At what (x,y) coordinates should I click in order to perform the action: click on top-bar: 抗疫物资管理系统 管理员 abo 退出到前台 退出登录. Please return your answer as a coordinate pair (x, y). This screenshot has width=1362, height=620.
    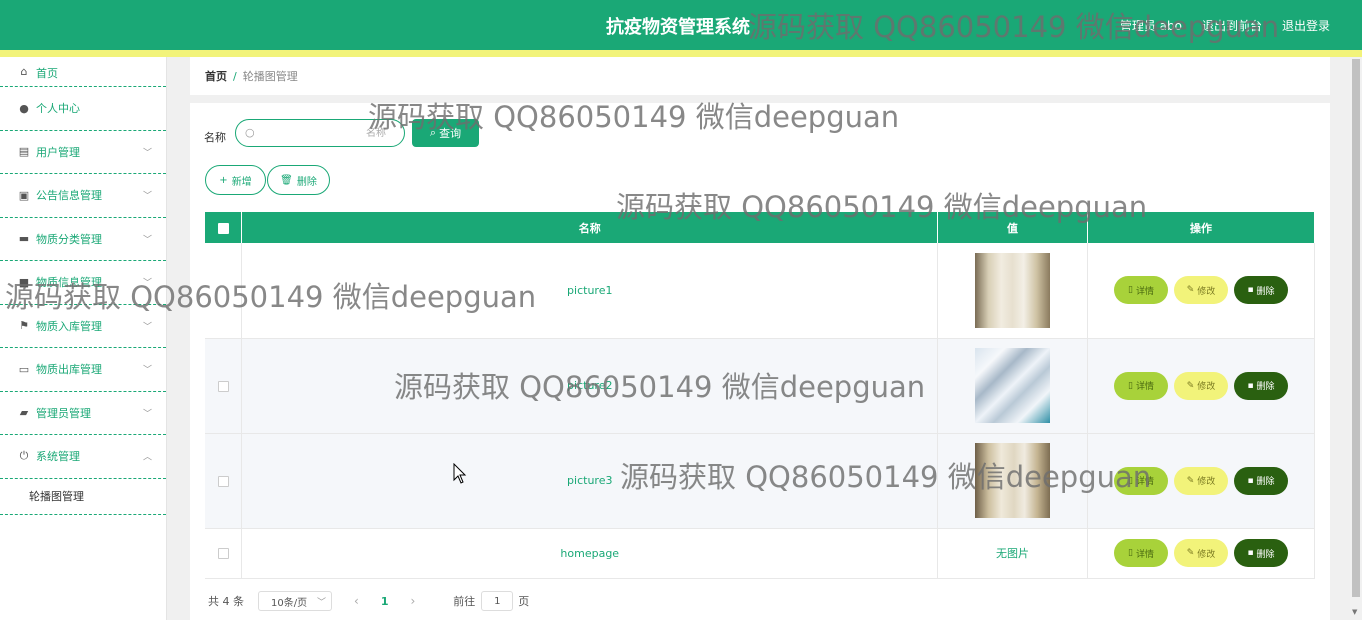
    Looking at the image, I should click on (681, 25).